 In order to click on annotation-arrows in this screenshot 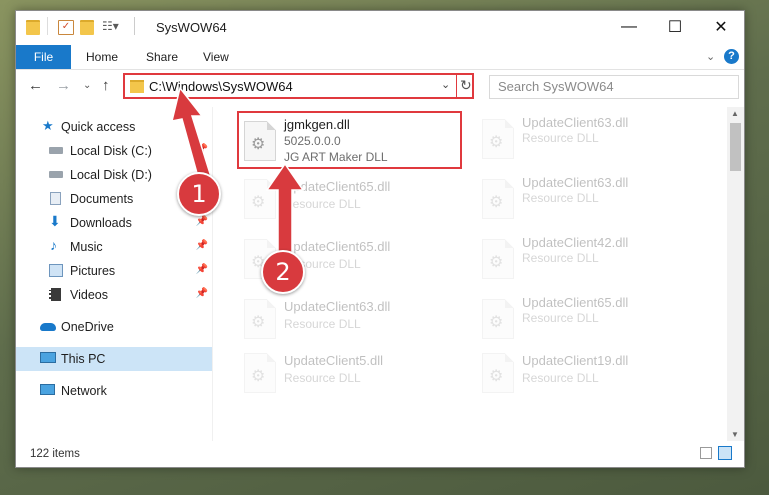, I will do `click(237, 171)`.